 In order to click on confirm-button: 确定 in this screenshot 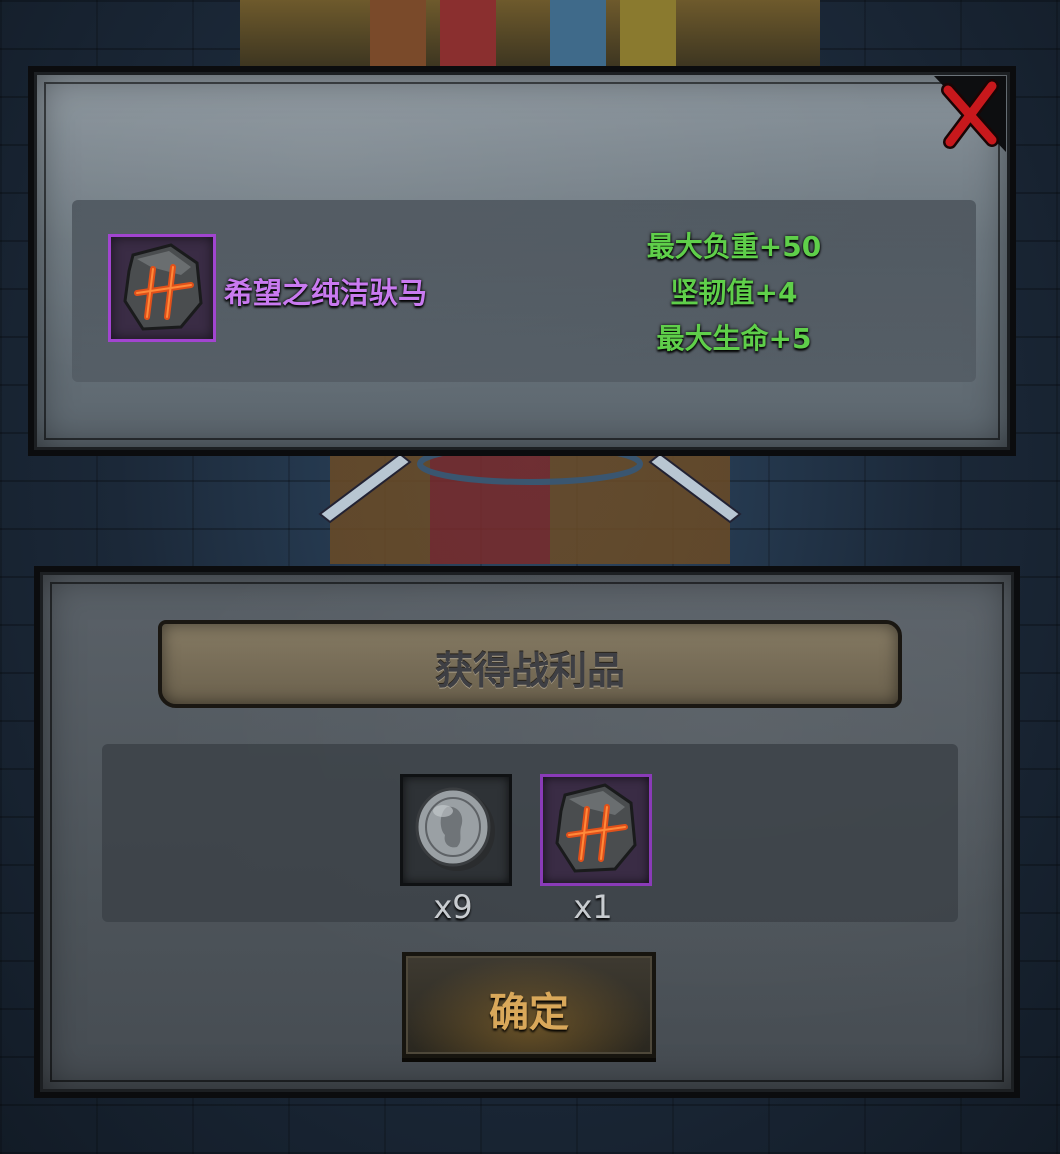, I will do `click(529, 1005)`.